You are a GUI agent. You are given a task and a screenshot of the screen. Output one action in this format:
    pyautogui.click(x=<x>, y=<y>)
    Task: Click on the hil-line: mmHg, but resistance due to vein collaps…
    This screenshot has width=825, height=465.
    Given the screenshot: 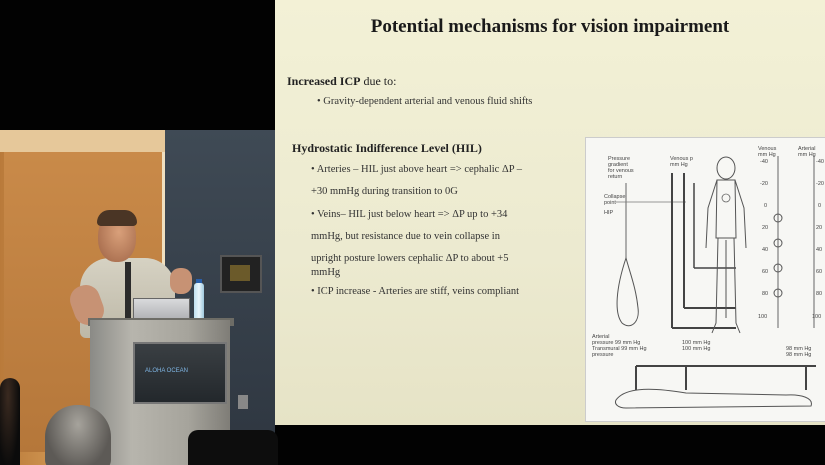 What is the action you would take?
    pyautogui.click(x=405, y=236)
    